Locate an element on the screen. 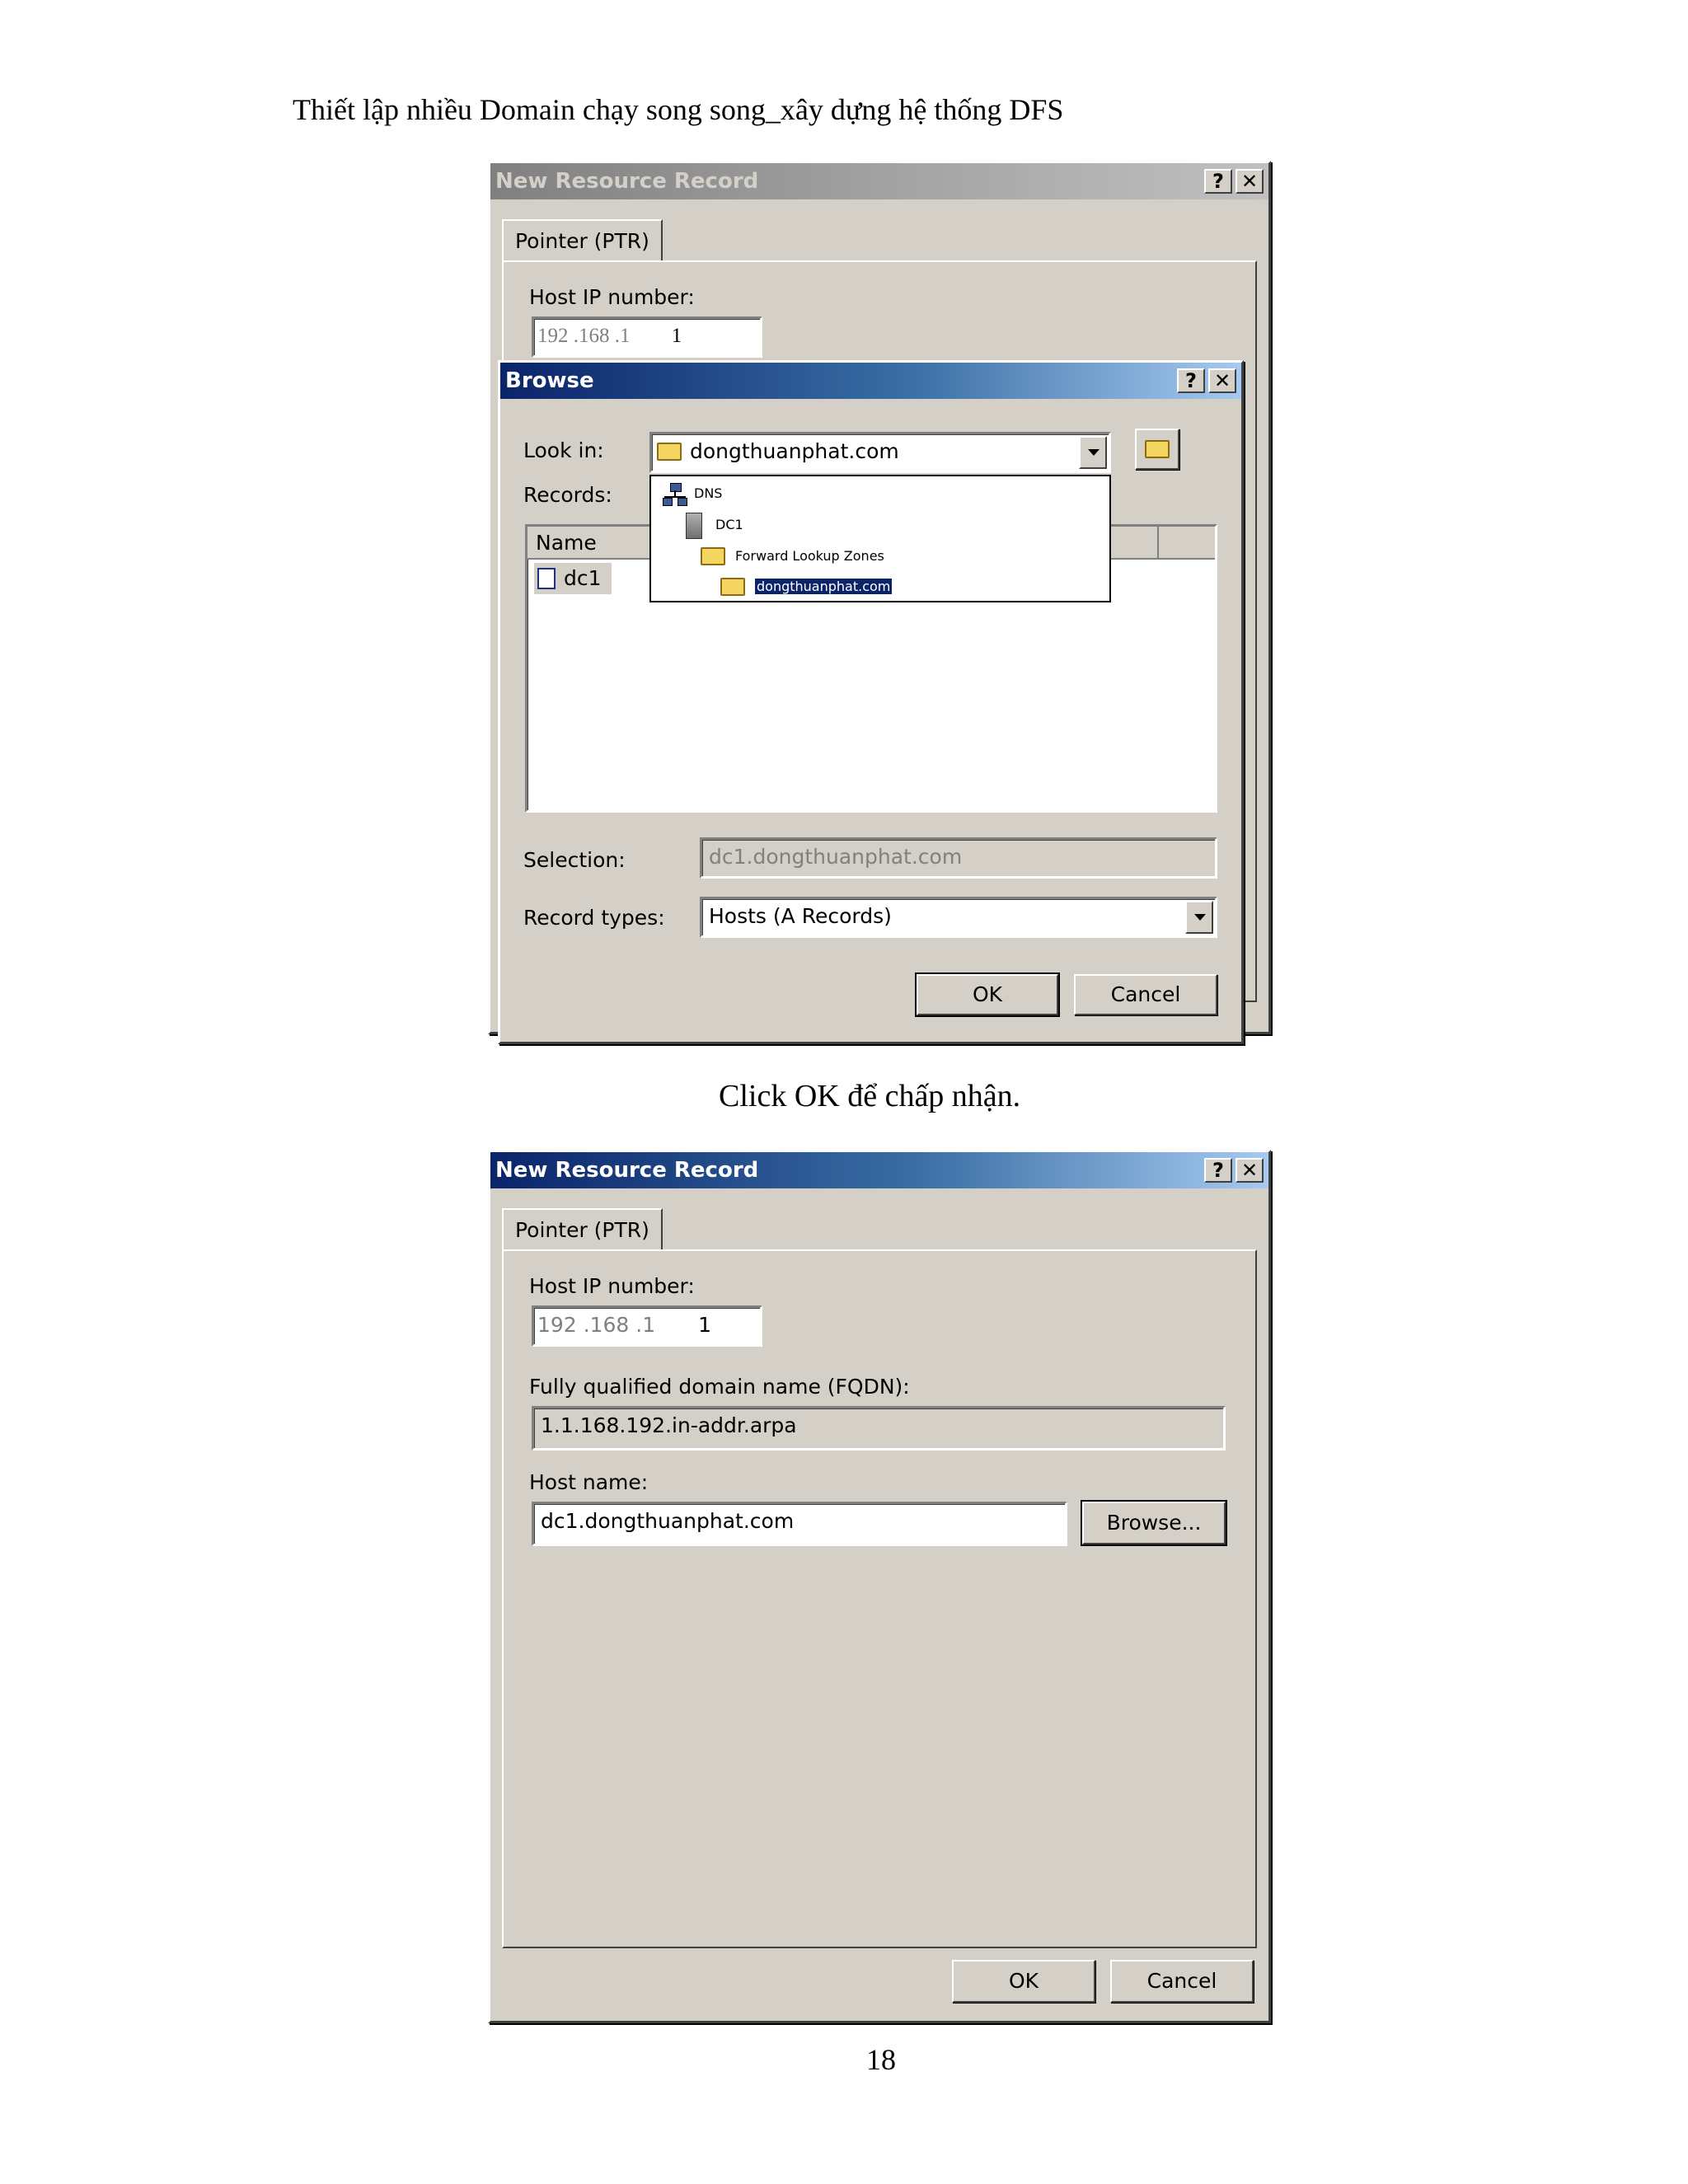  list-item: dc1 is located at coordinates (573, 578).